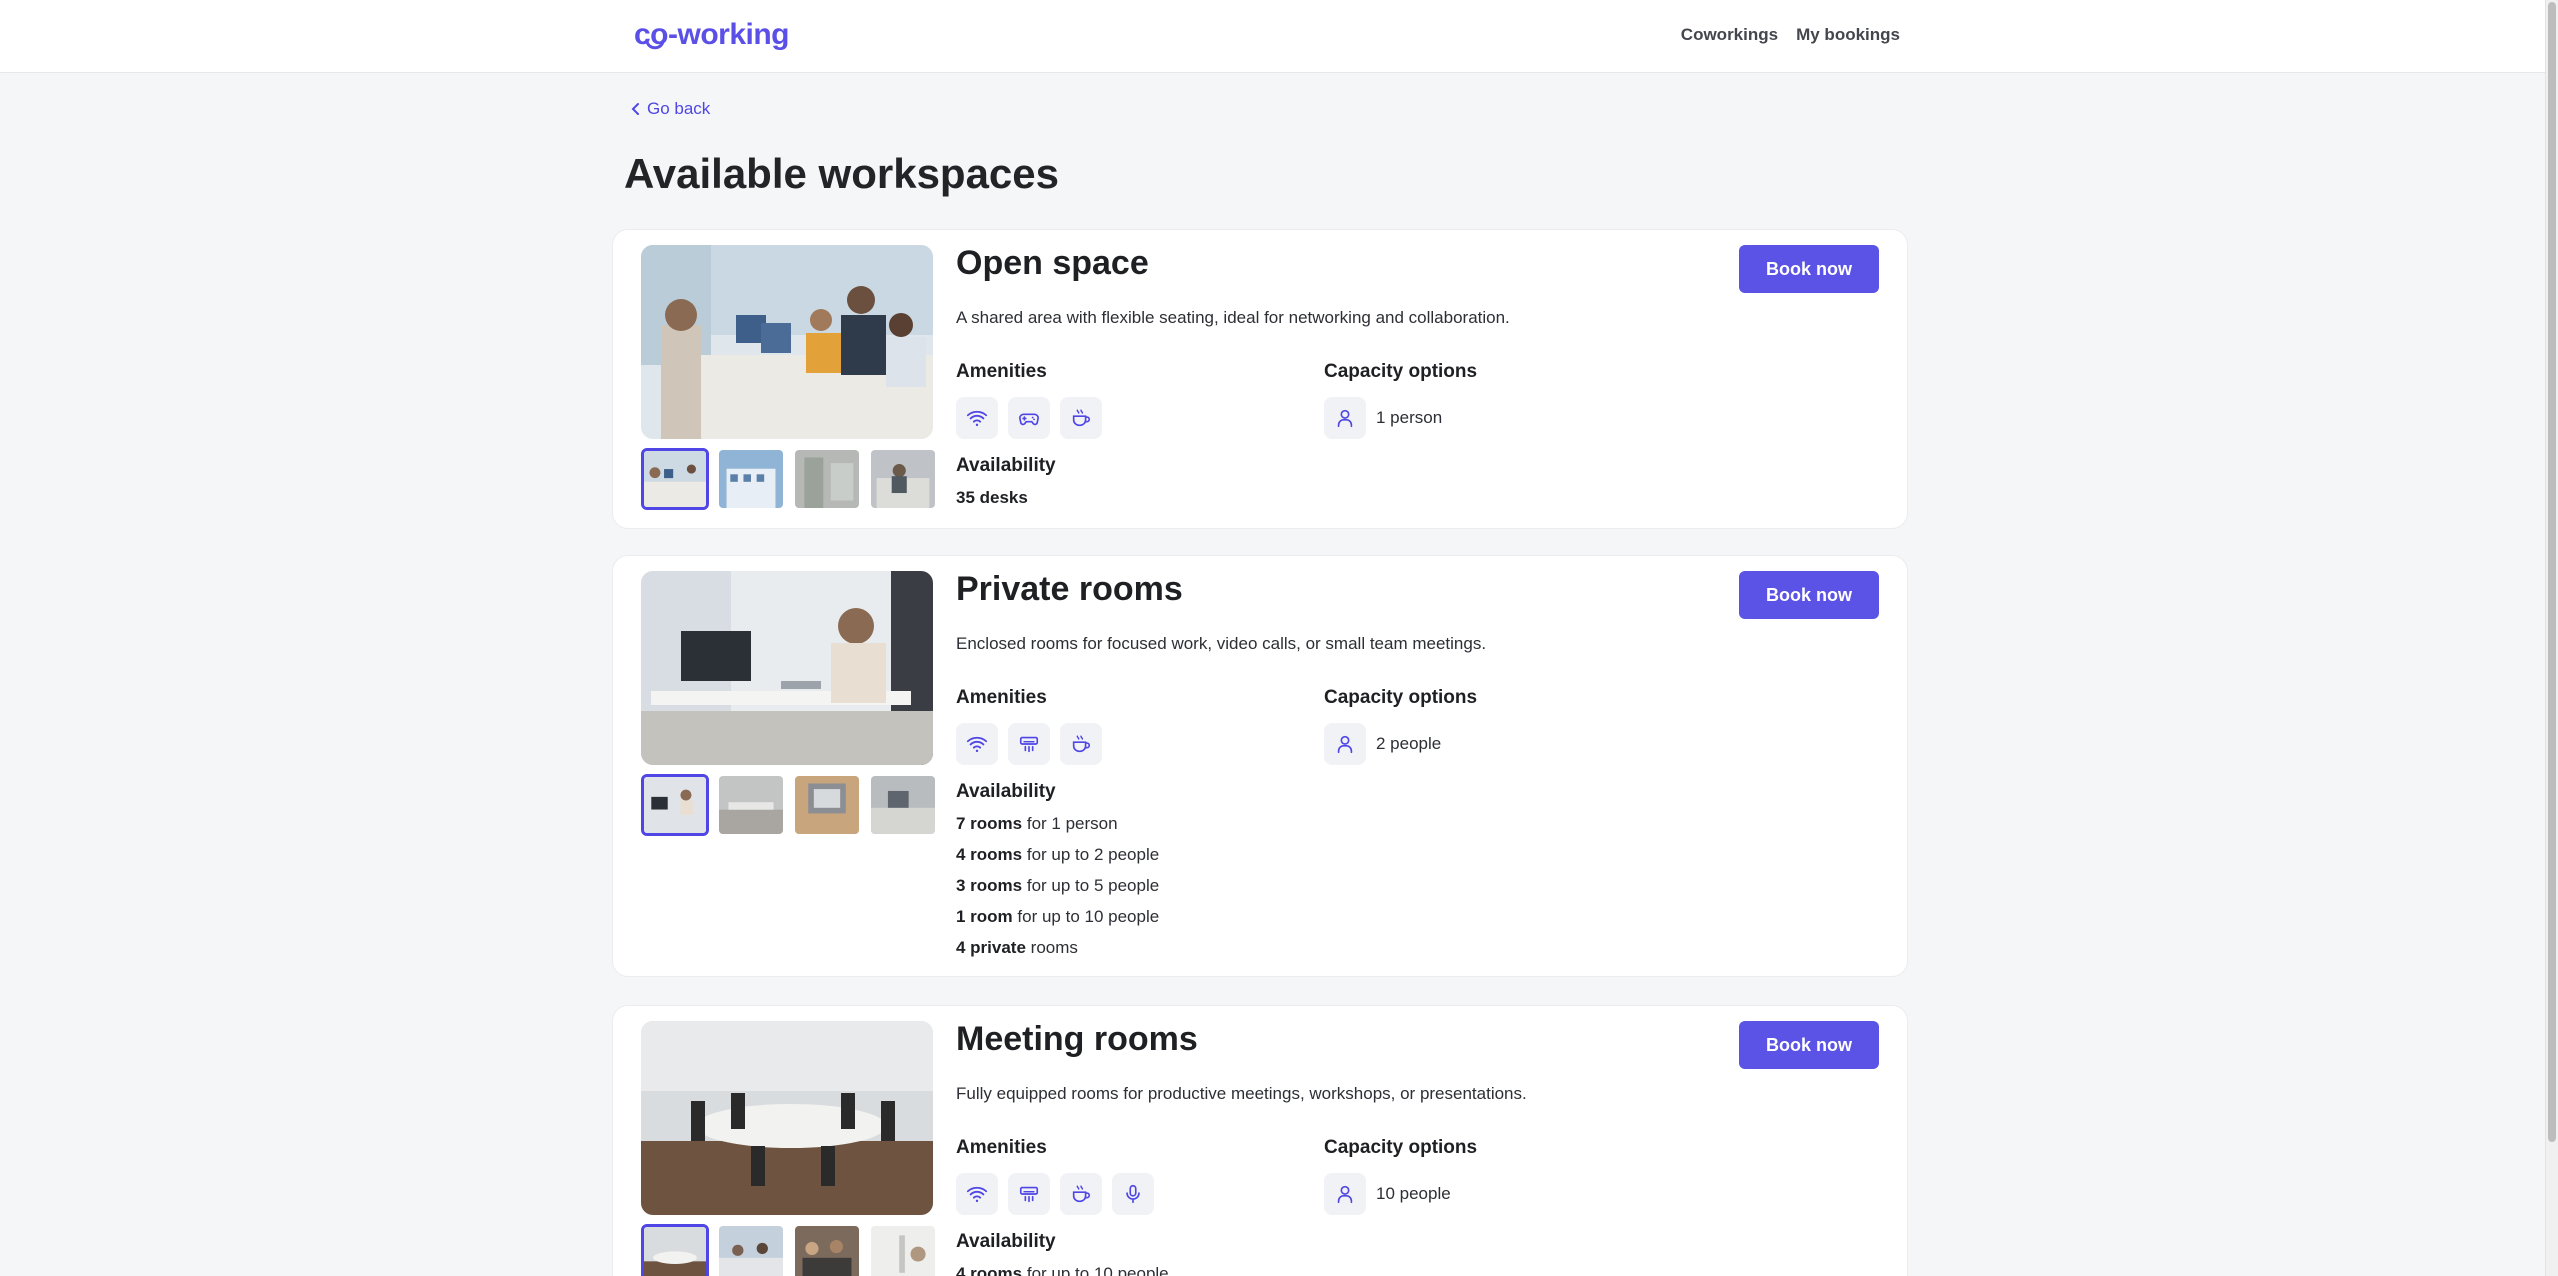 This screenshot has height=1276, width=2558. What do you see at coordinates (1017, 947) in the screenshot?
I see `availability-item: 4 private rooms` at bounding box center [1017, 947].